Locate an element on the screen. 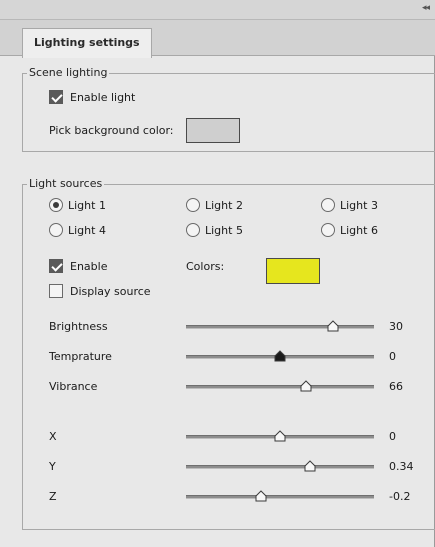 This screenshot has width=435, height=547. enable-source-label: Enable is located at coordinates (89, 266).